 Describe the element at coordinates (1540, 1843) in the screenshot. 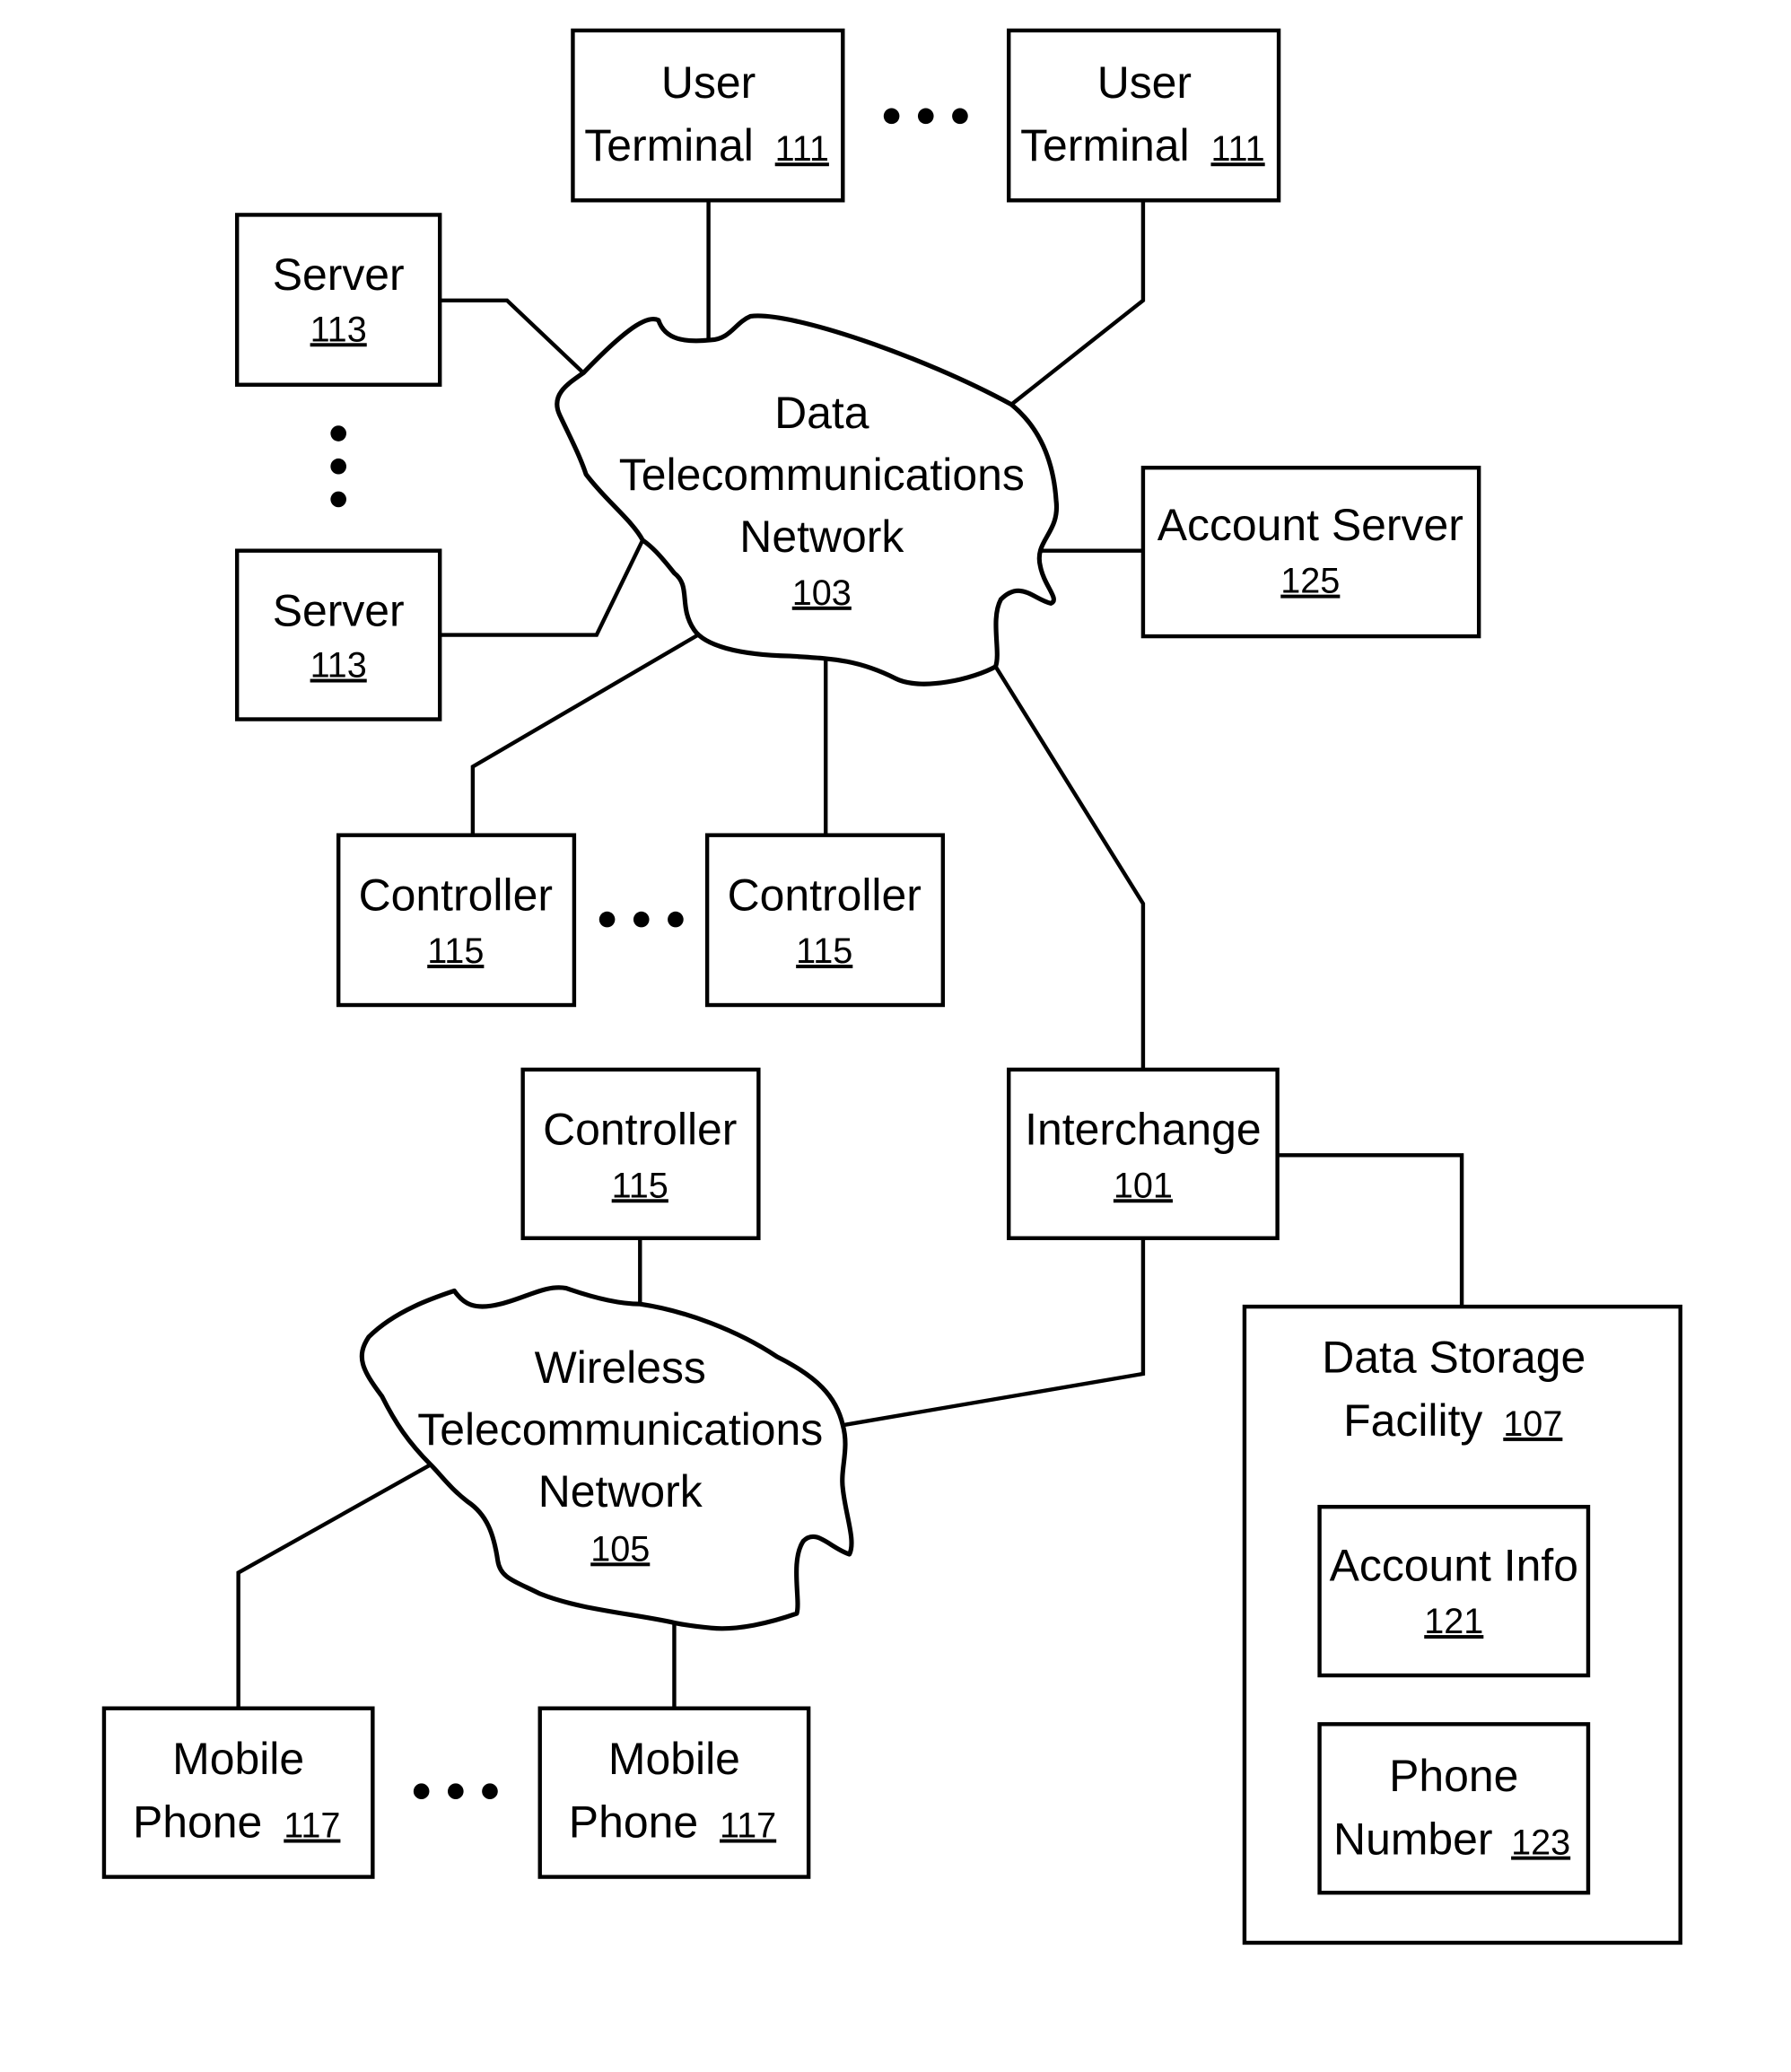

I see `phone-number-ref: 123` at that location.